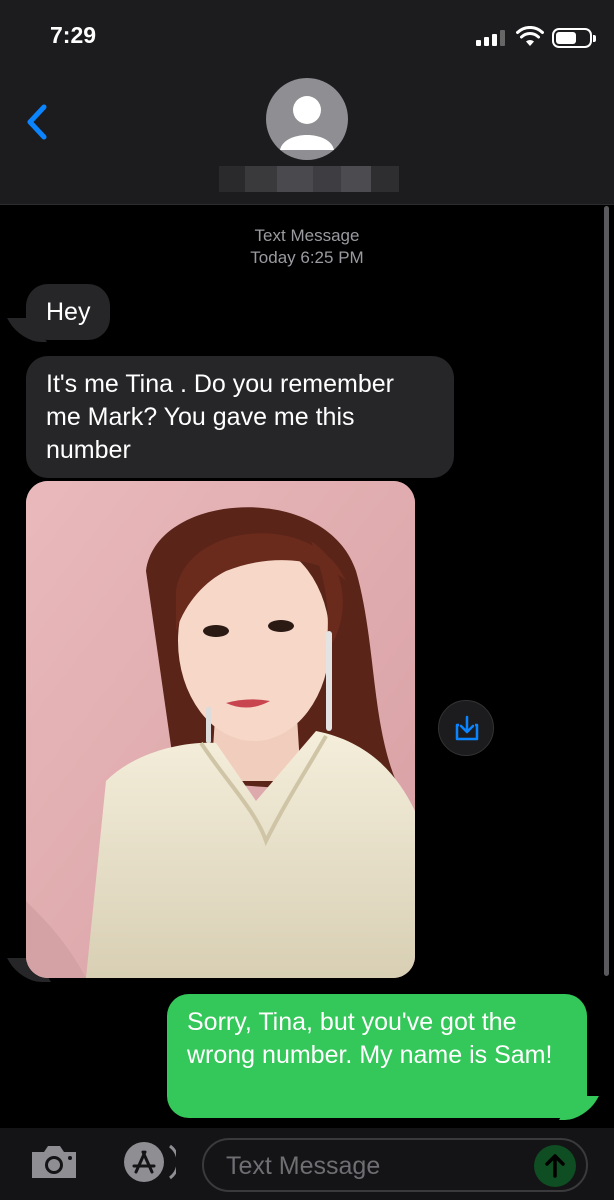 The image size is (614, 1200). What do you see at coordinates (40, 122) in the screenshot?
I see `chevron-left-icon` at bounding box center [40, 122].